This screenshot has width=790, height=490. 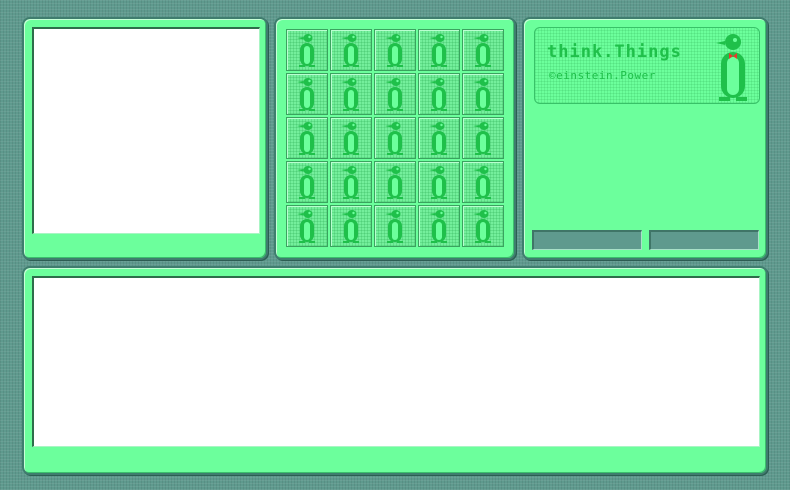 What do you see at coordinates (704, 240) in the screenshot?
I see `right-button` at bounding box center [704, 240].